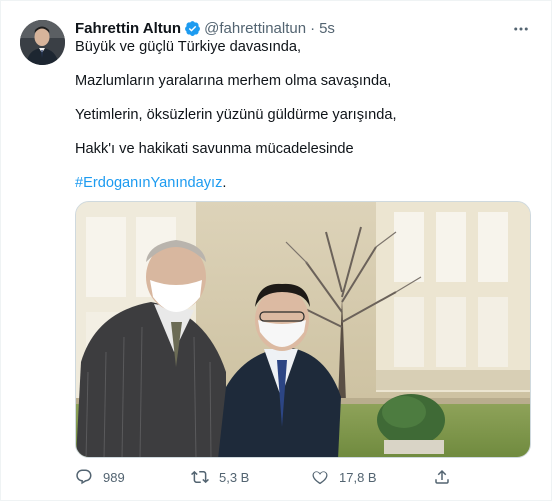 This screenshot has width=552, height=501. What do you see at coordinates (327, 28) in the screenshot?
I see `tweet-timestamp: 5s` at bounding box center [327, 28].